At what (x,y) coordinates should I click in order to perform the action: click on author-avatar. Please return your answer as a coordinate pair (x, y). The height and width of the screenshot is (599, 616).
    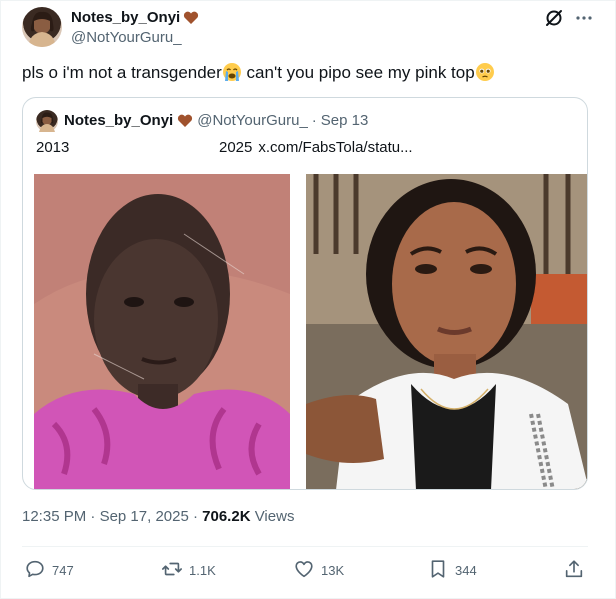
    Looking at the image, I should click on (42, 27).